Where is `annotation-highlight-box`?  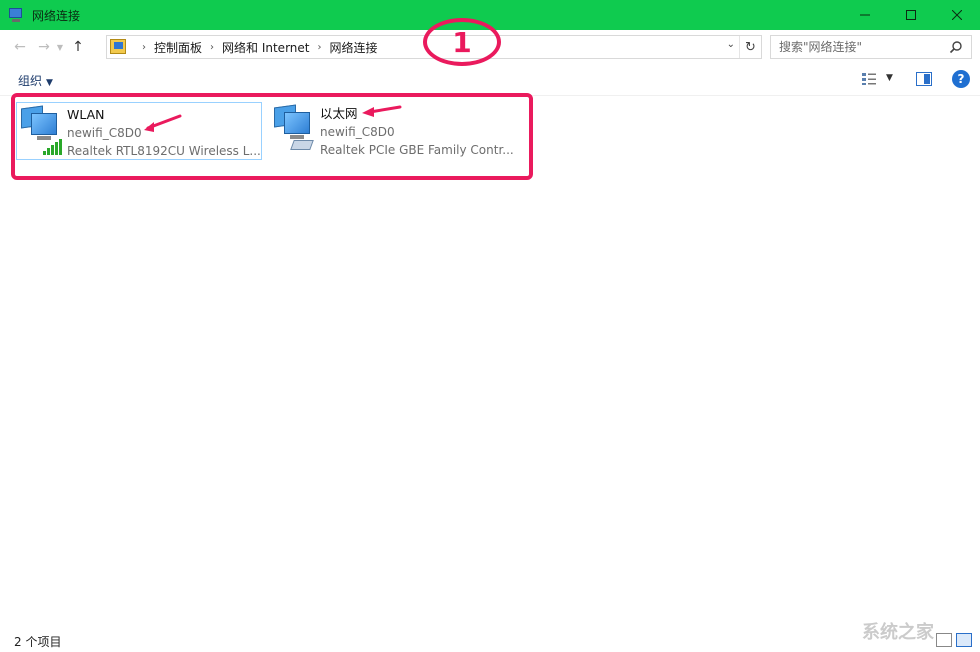
annotation-highlight-box is located at coordinates (272, 136).